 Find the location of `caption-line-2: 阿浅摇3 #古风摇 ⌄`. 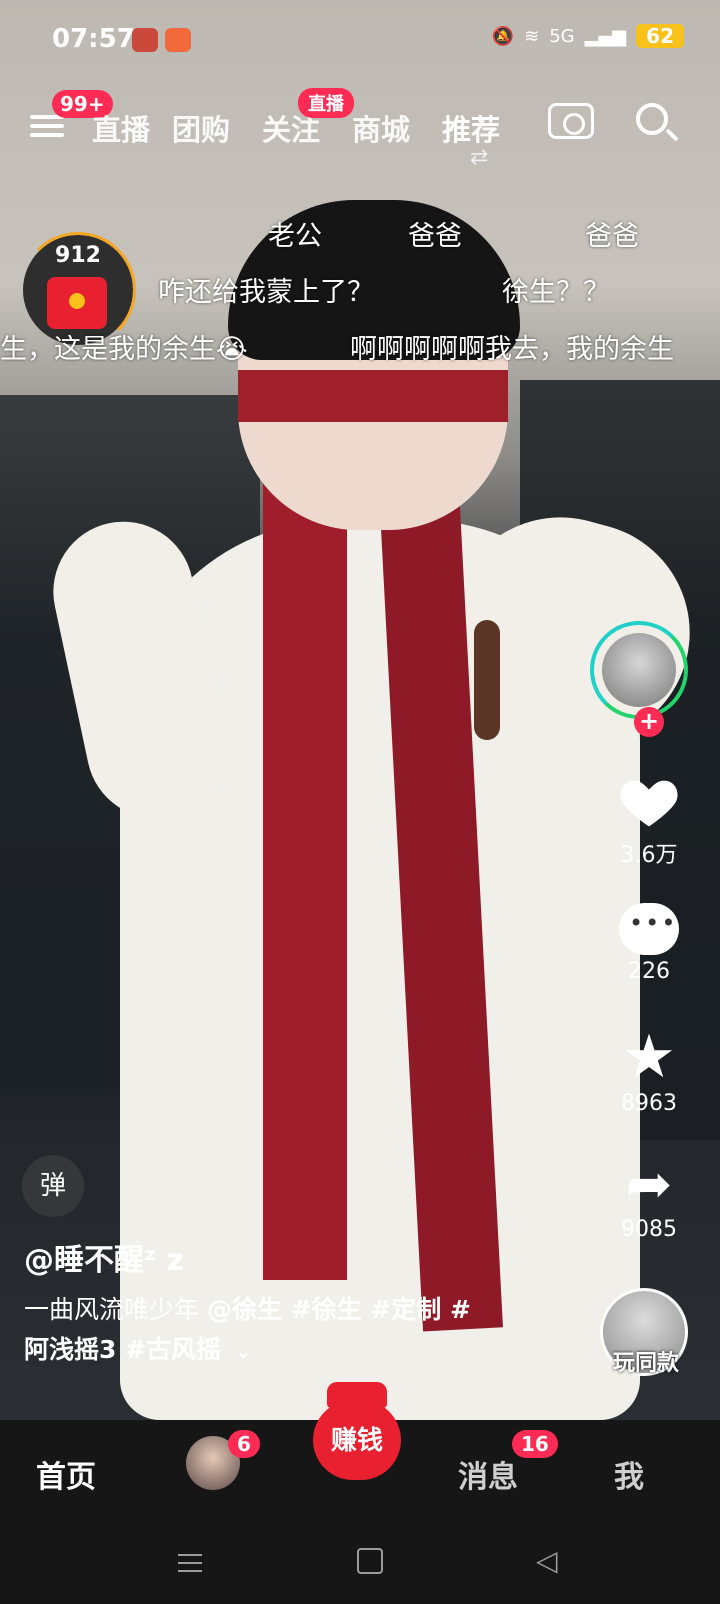

caption-line-2: 阿浅摇3 #古风摇 ⌄ is located at coordinates (138, 1348).